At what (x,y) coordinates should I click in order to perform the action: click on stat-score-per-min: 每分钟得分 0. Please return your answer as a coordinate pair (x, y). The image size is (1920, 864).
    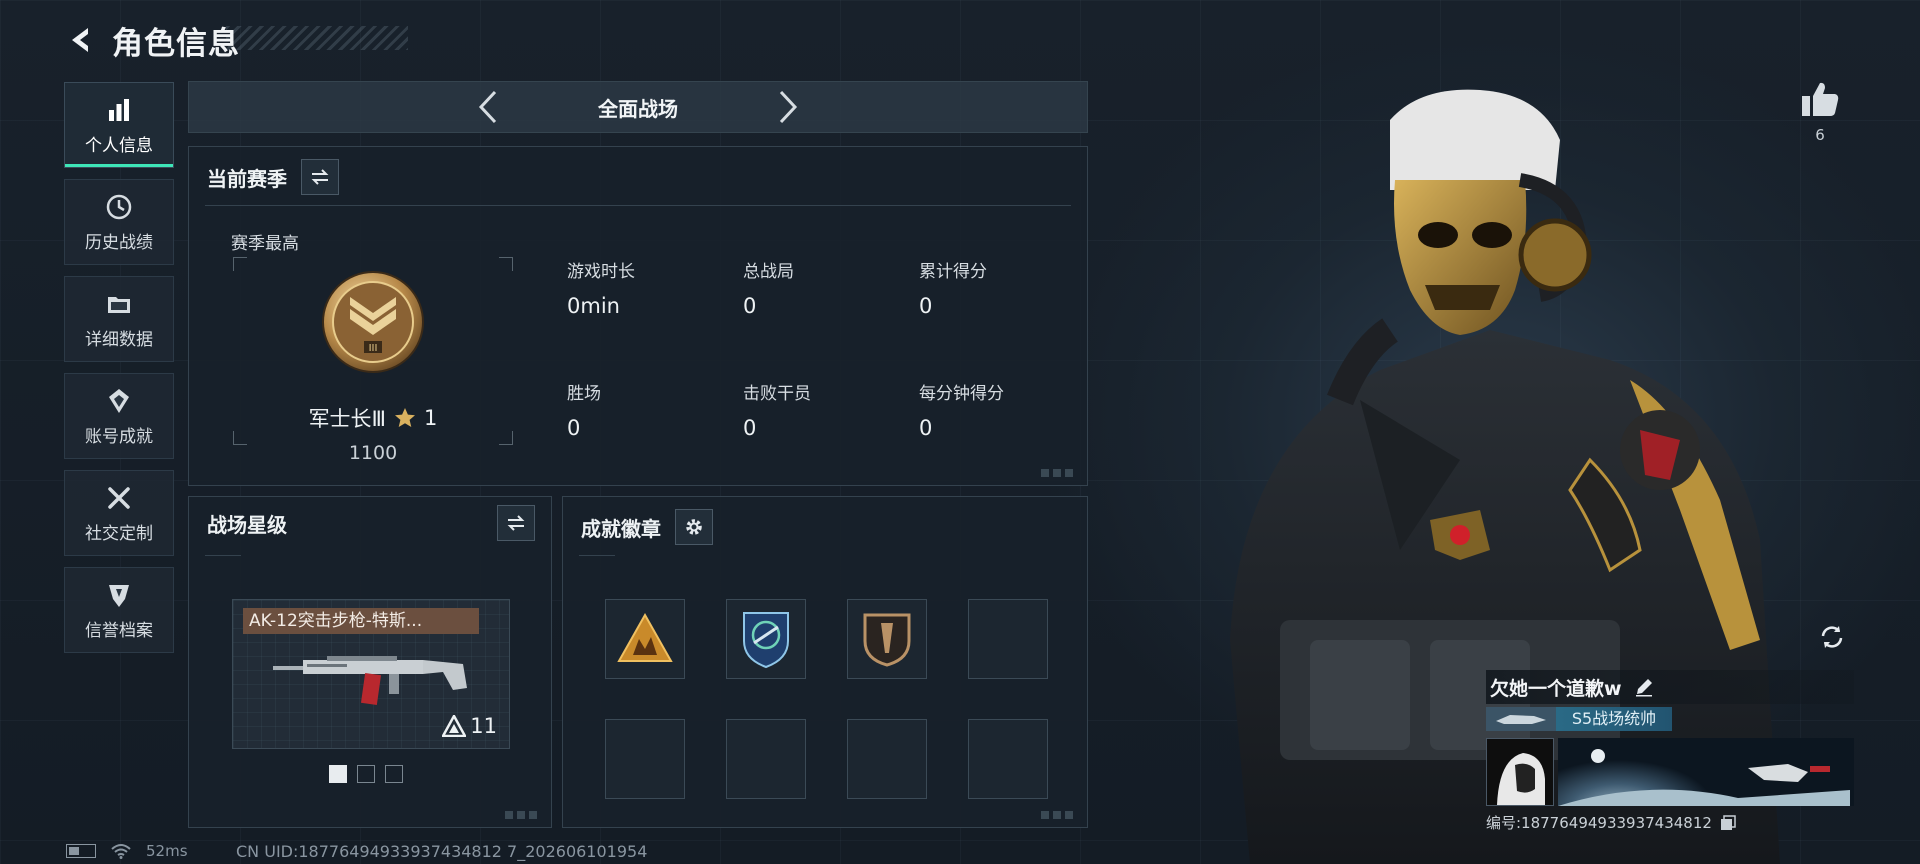
    Looking at the image, I should click on (961, 409).